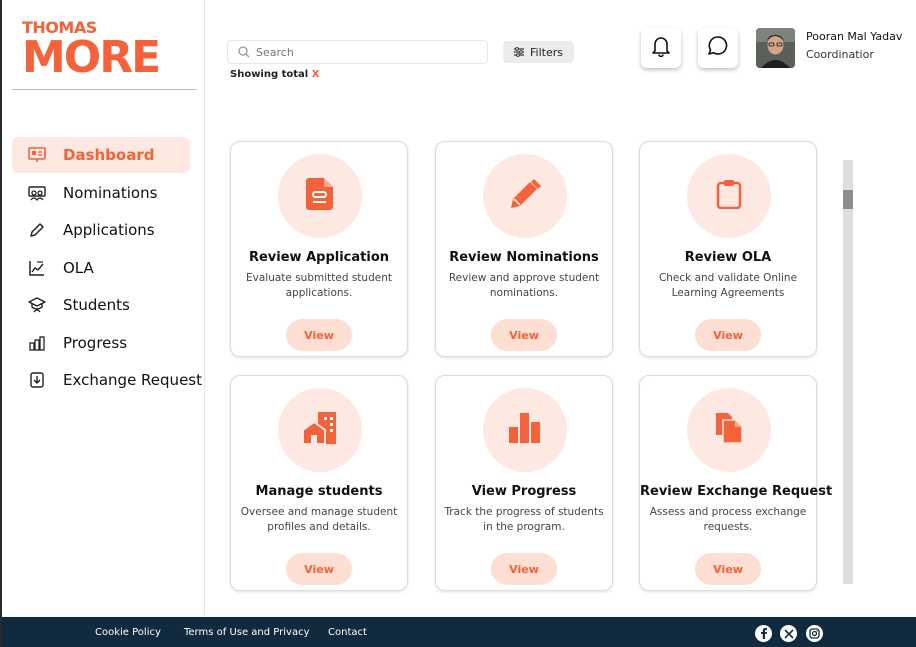  I want to click on sidebar-item-label: Exchange Request, so click(132, 380).